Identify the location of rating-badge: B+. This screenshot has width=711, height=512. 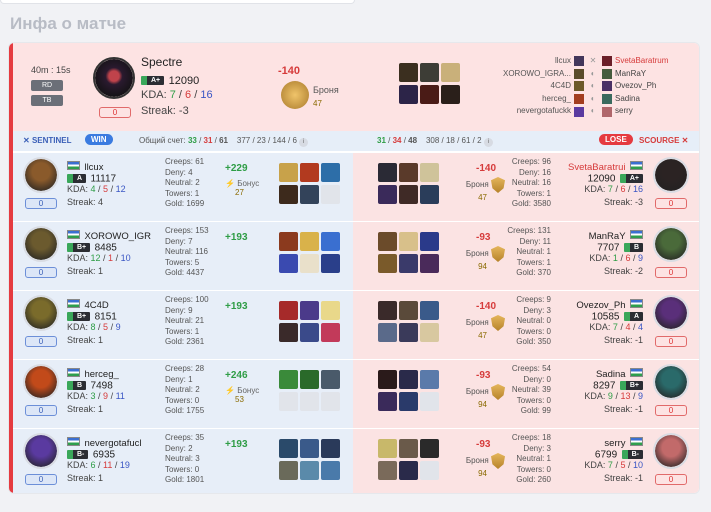
(631, 386).